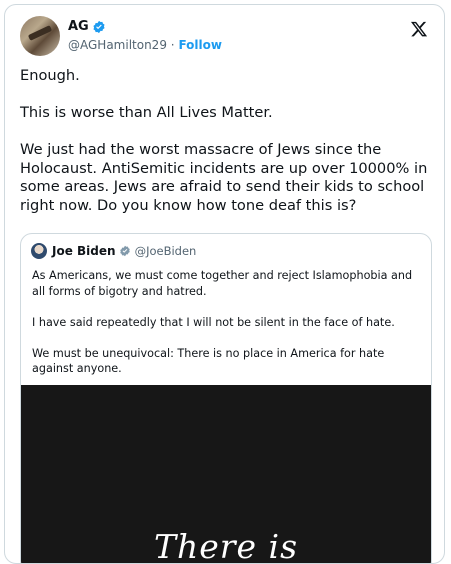 The image size is (451, 564). I want to click on author-info: AG @AGHamilton29 · Follow, so click(145, 35).